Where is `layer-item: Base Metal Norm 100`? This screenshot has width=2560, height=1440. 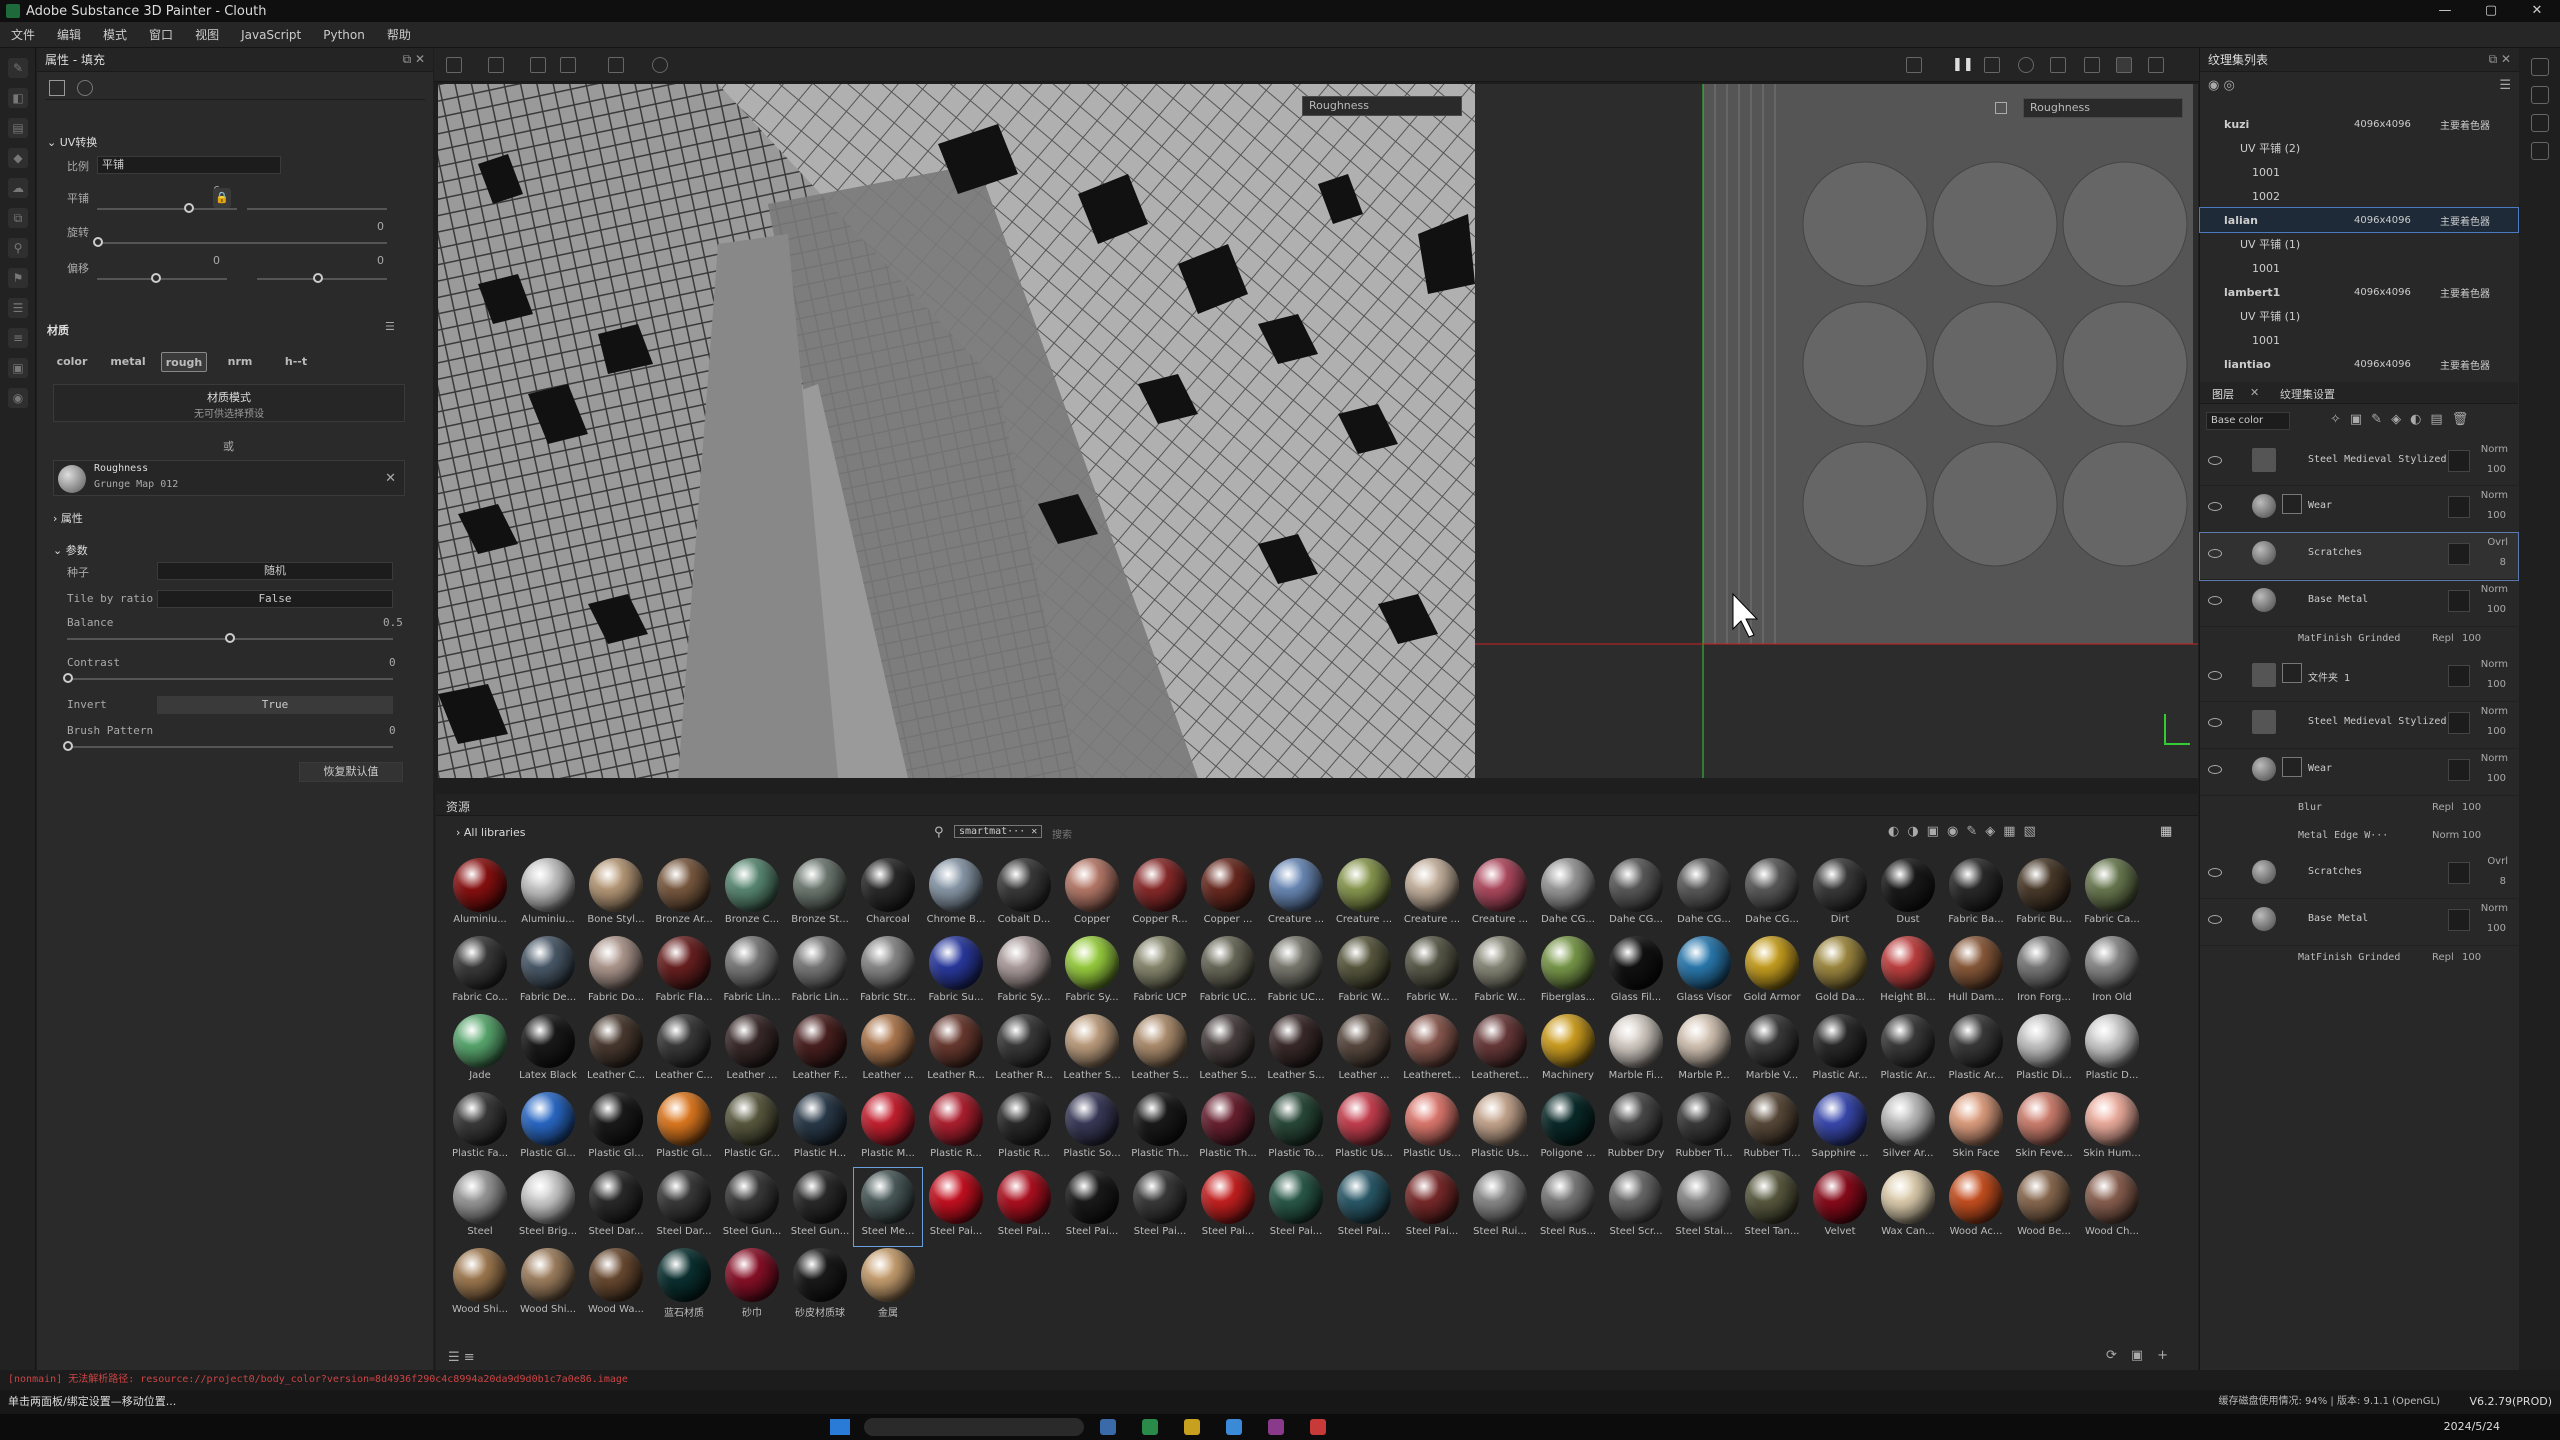
layer-item: Base Metal Norm 100 is located at coordinates (2359, 603).